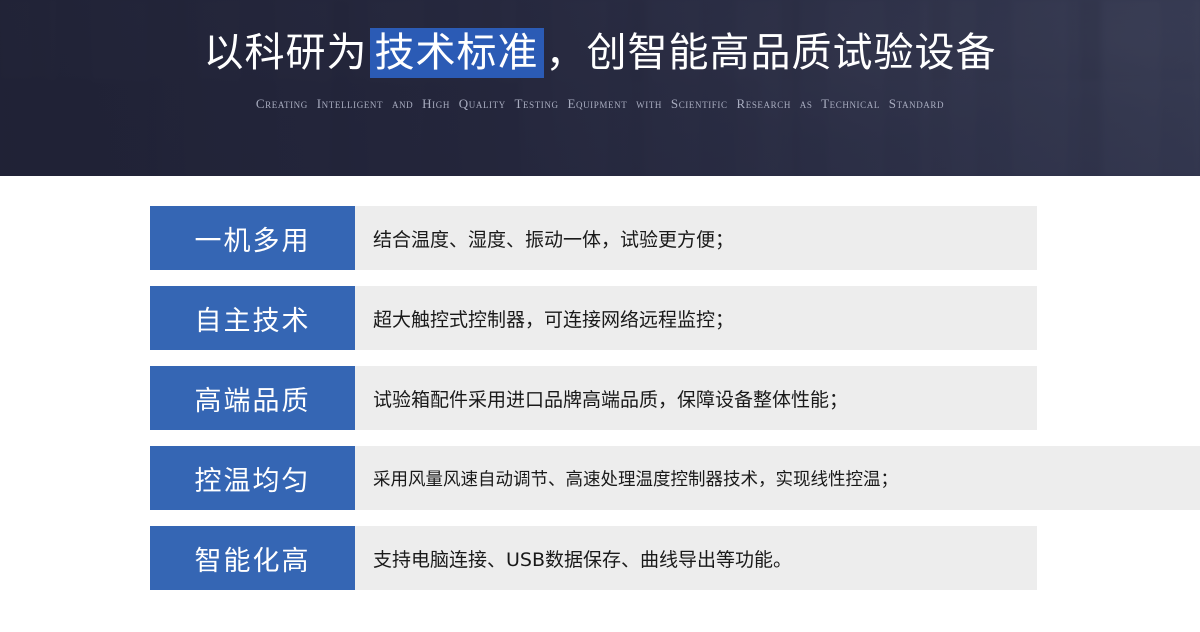 This screenshot has height=632, width=1200. What do you see at coordinates (252, 558) in the screenshot?
I see `feature-label: 智能化高` at bounding box center [252, 558].